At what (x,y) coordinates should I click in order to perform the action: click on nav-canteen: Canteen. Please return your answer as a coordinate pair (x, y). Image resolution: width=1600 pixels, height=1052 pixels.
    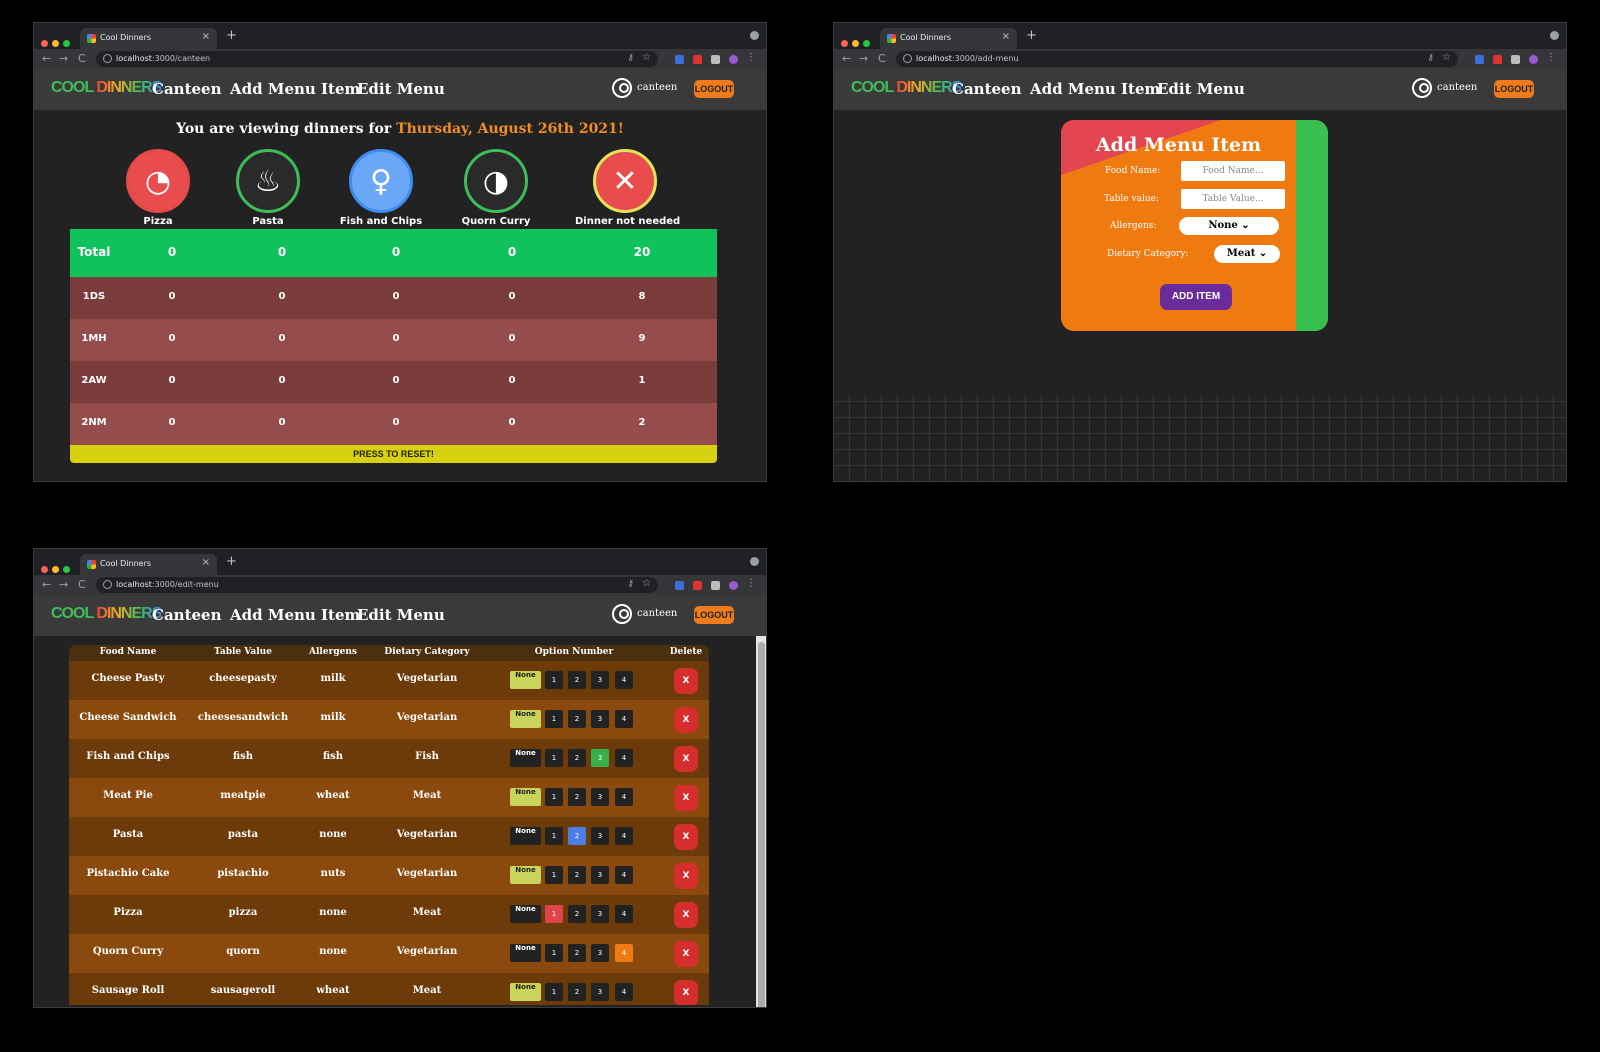
    Looking at the image, I should click on (187, 615).